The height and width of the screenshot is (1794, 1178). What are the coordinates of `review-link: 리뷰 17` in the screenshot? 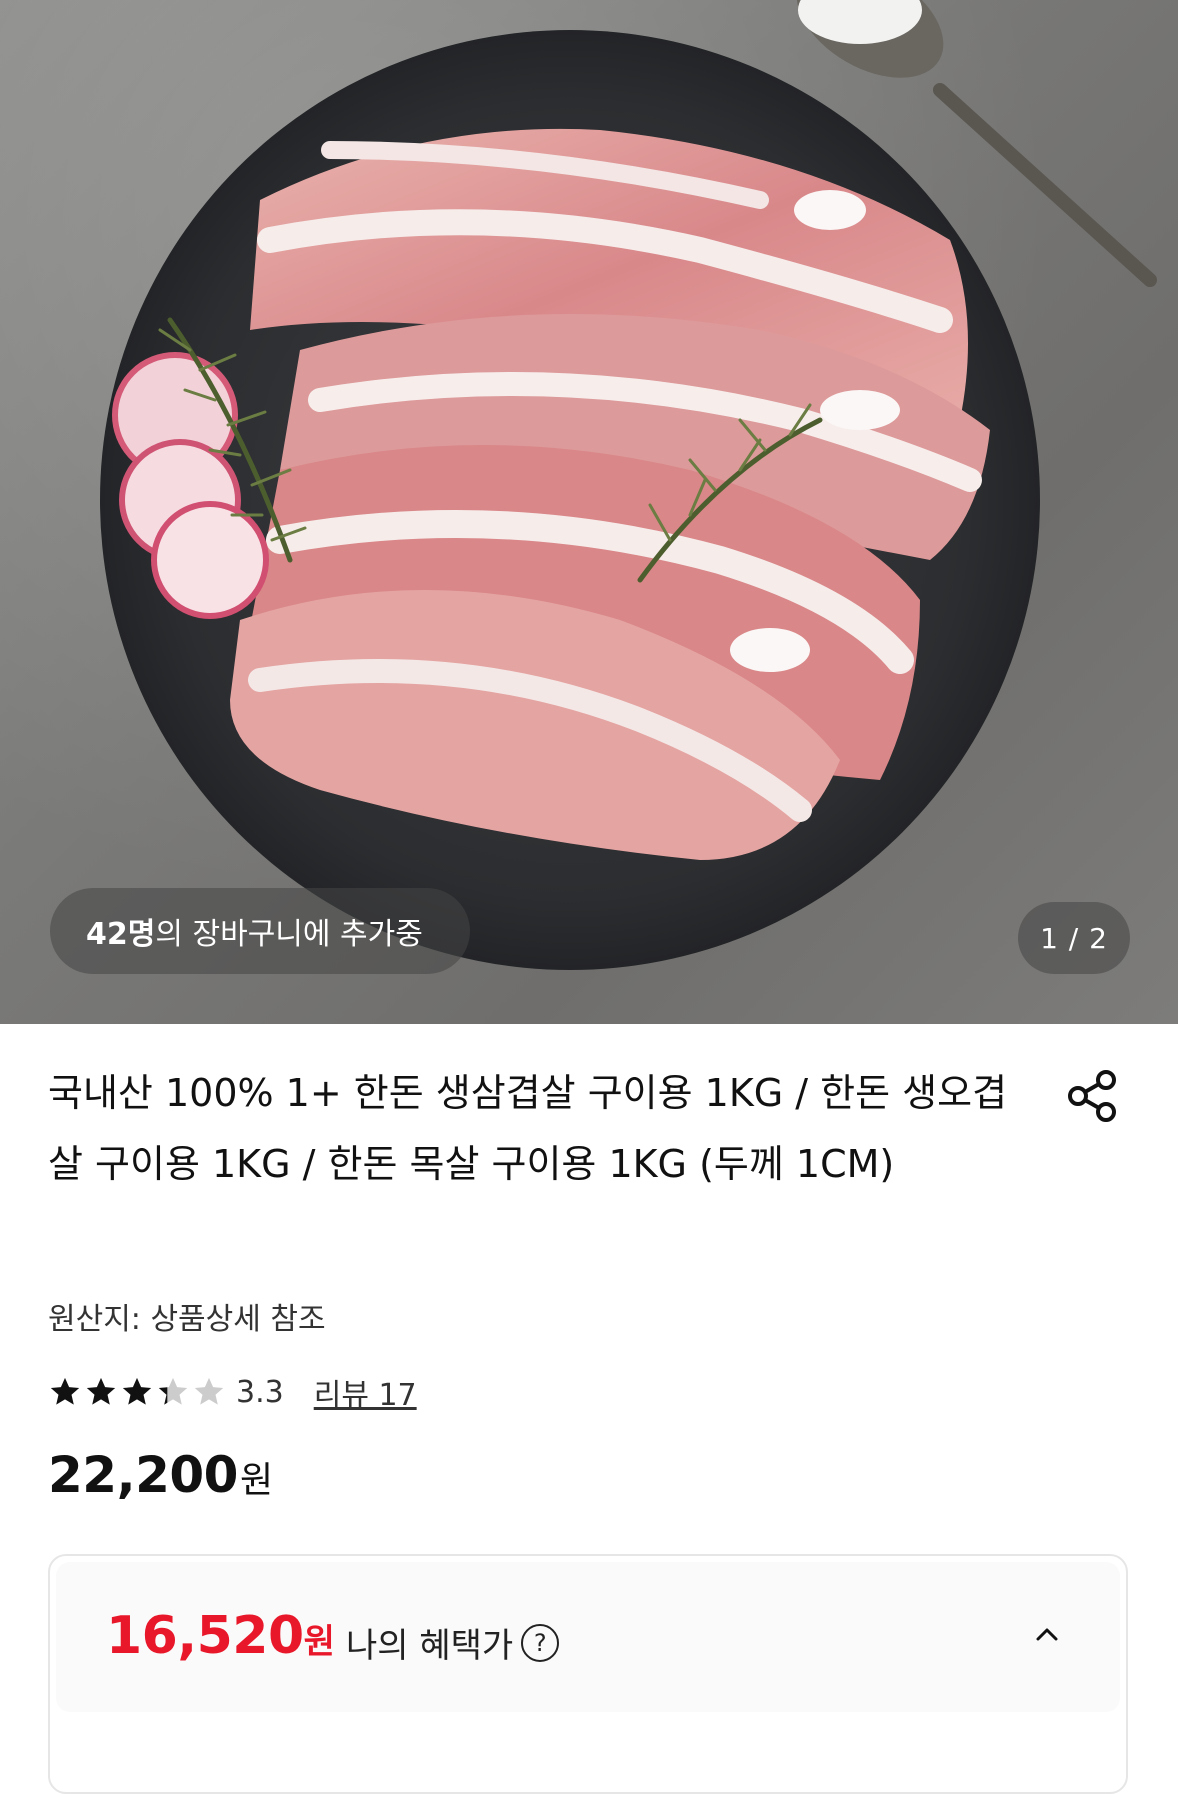 It's located at (365, 1392).